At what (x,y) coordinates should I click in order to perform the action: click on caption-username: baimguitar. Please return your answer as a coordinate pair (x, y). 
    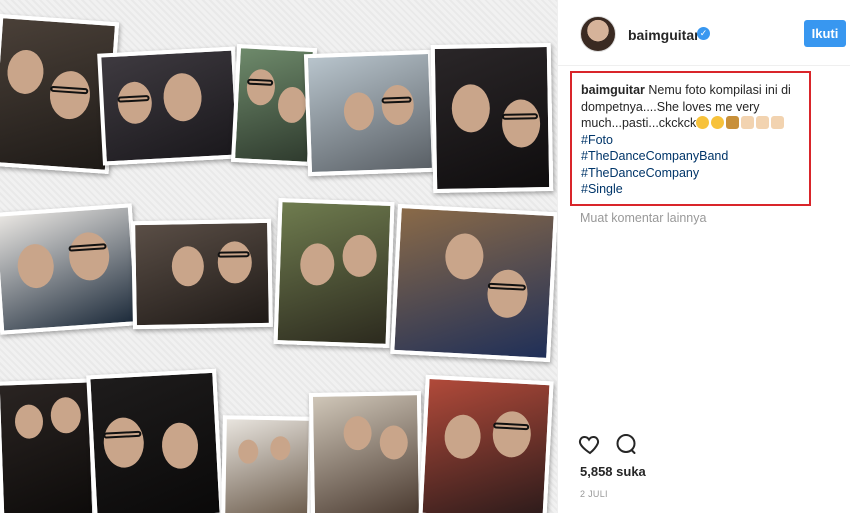
    Looking at the image, I should click on (613, 90).